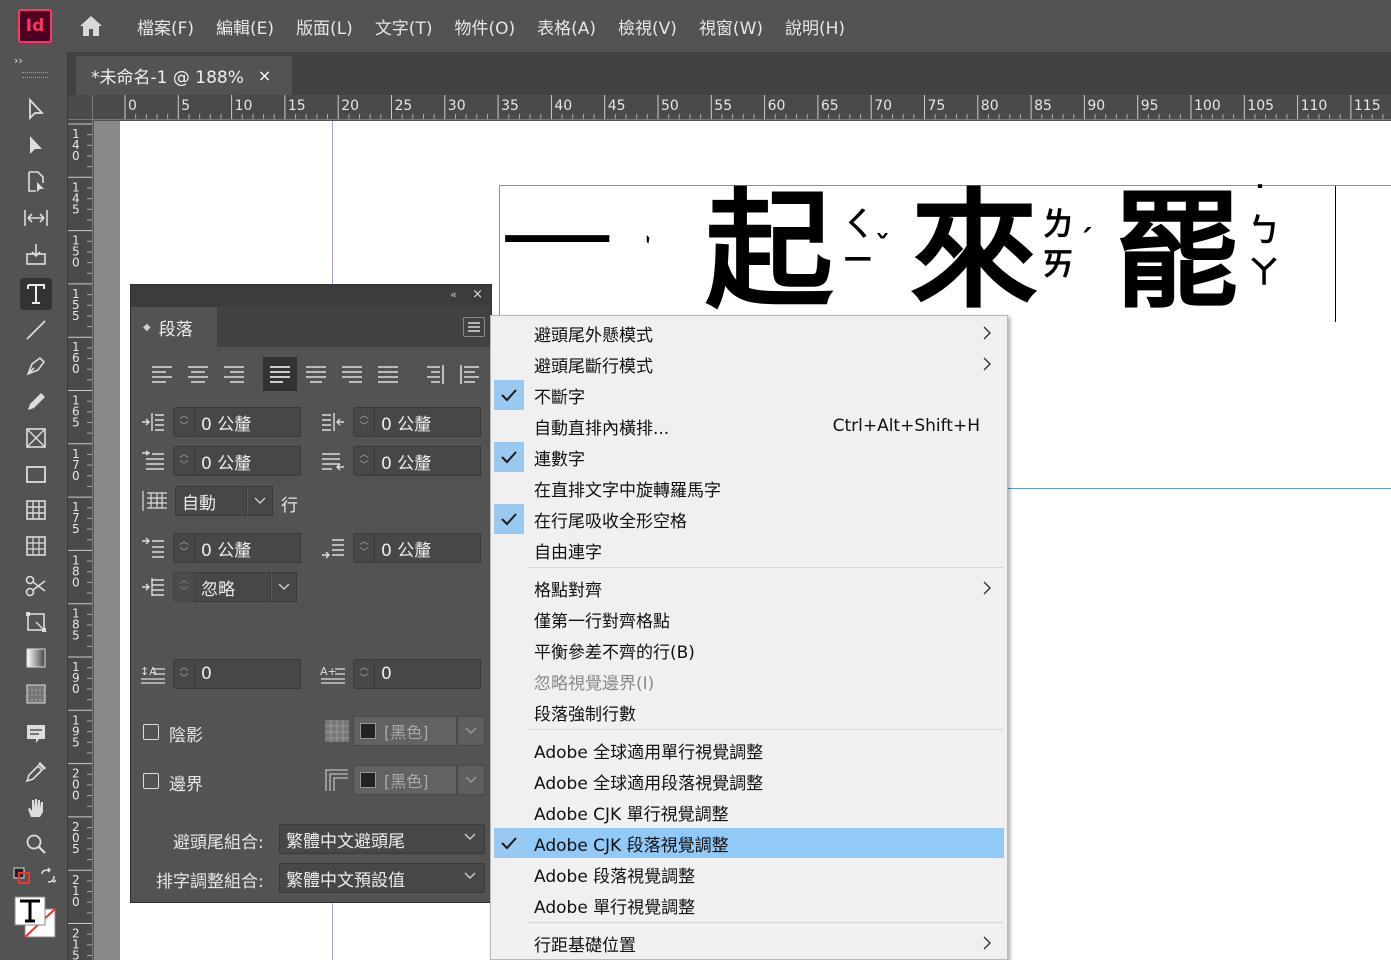 This screenshot has width=1391, height=960. What do you see at coordinates (382, 878) in the screenshot?
I see `mojikumi-select: 繁體中文預設值` at bounding box center [382, 878].